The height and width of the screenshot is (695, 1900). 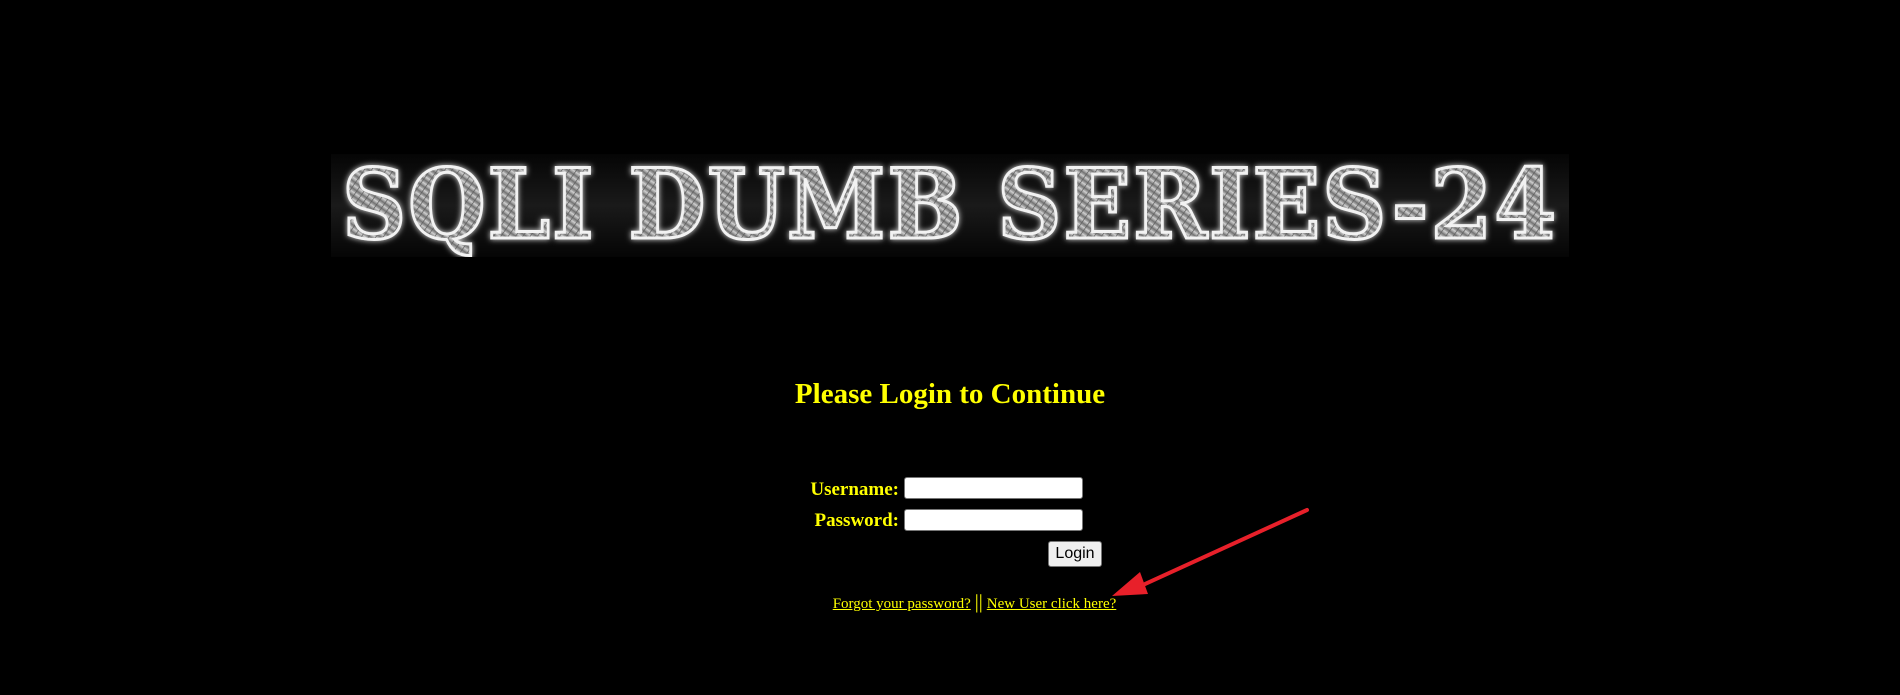 I want to click on new-user-link: New User click here?, so click(x=1052, y=604).